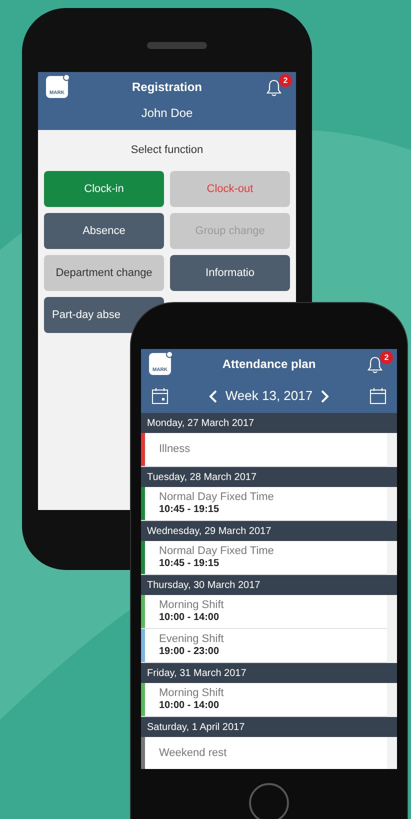 The width and height of the screenshot is (411, 819). I want to click on shift-time: 19:00 - 23:00, so click(189, 652).